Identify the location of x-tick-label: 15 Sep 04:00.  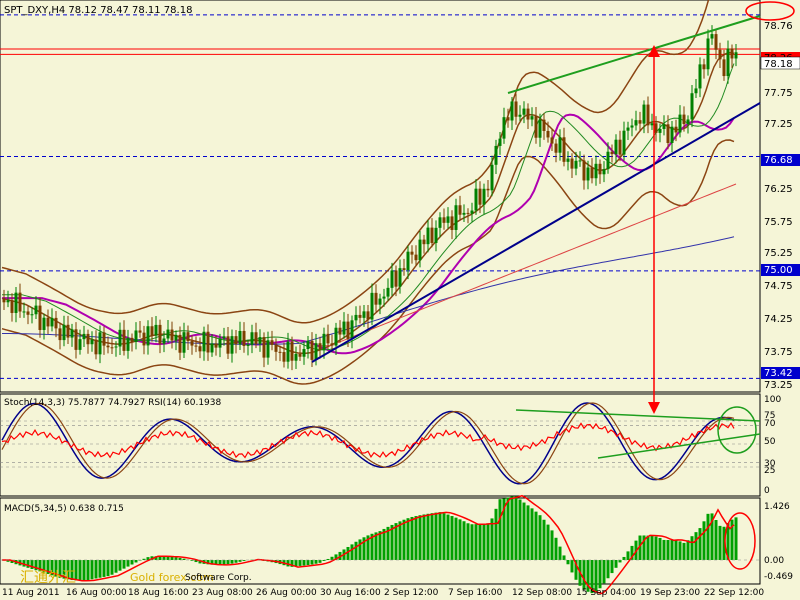
(606, 593).